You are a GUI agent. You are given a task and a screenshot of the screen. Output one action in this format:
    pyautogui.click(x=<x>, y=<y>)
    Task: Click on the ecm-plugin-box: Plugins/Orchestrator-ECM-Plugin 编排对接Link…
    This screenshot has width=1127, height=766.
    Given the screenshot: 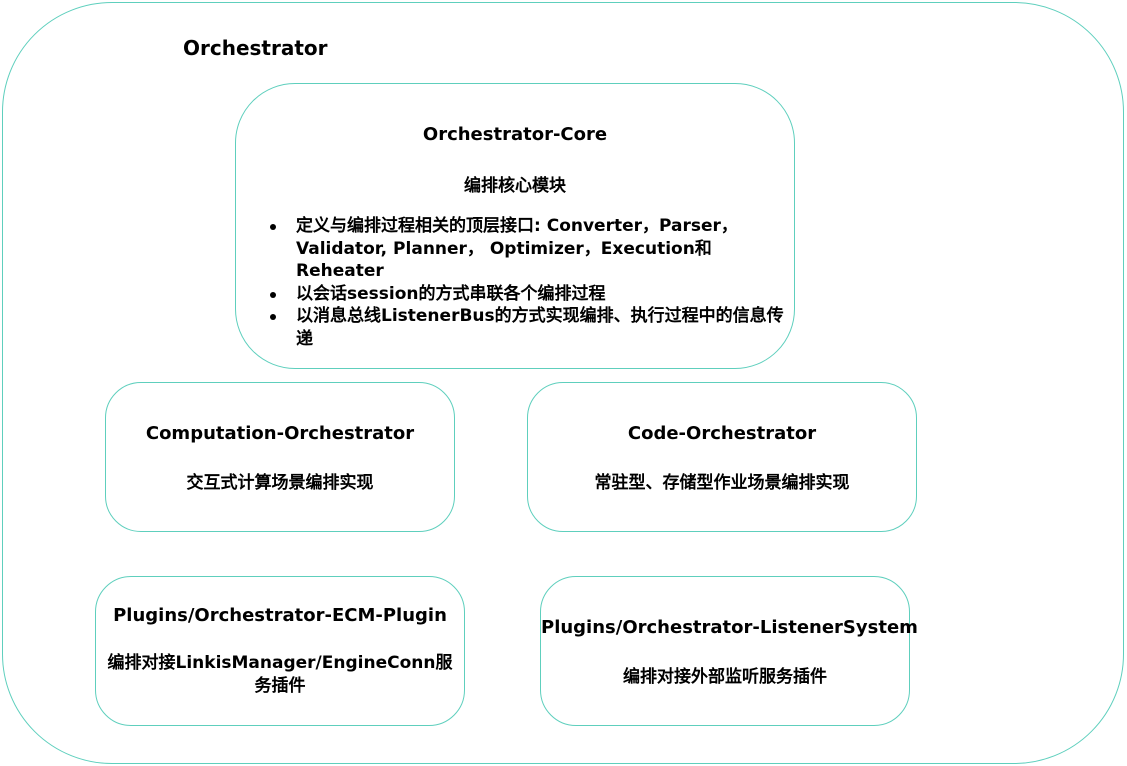 What is the action you would take?
    pyautogui.click(x=280, y=651)
    